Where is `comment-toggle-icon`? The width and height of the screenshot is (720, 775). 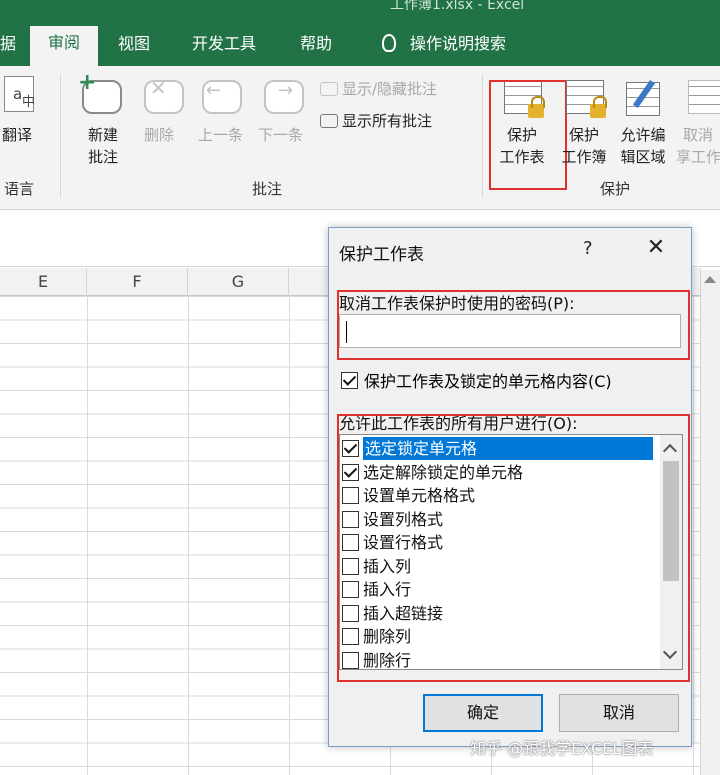 comment-toggle-icon is located at coordinates (329, 89).